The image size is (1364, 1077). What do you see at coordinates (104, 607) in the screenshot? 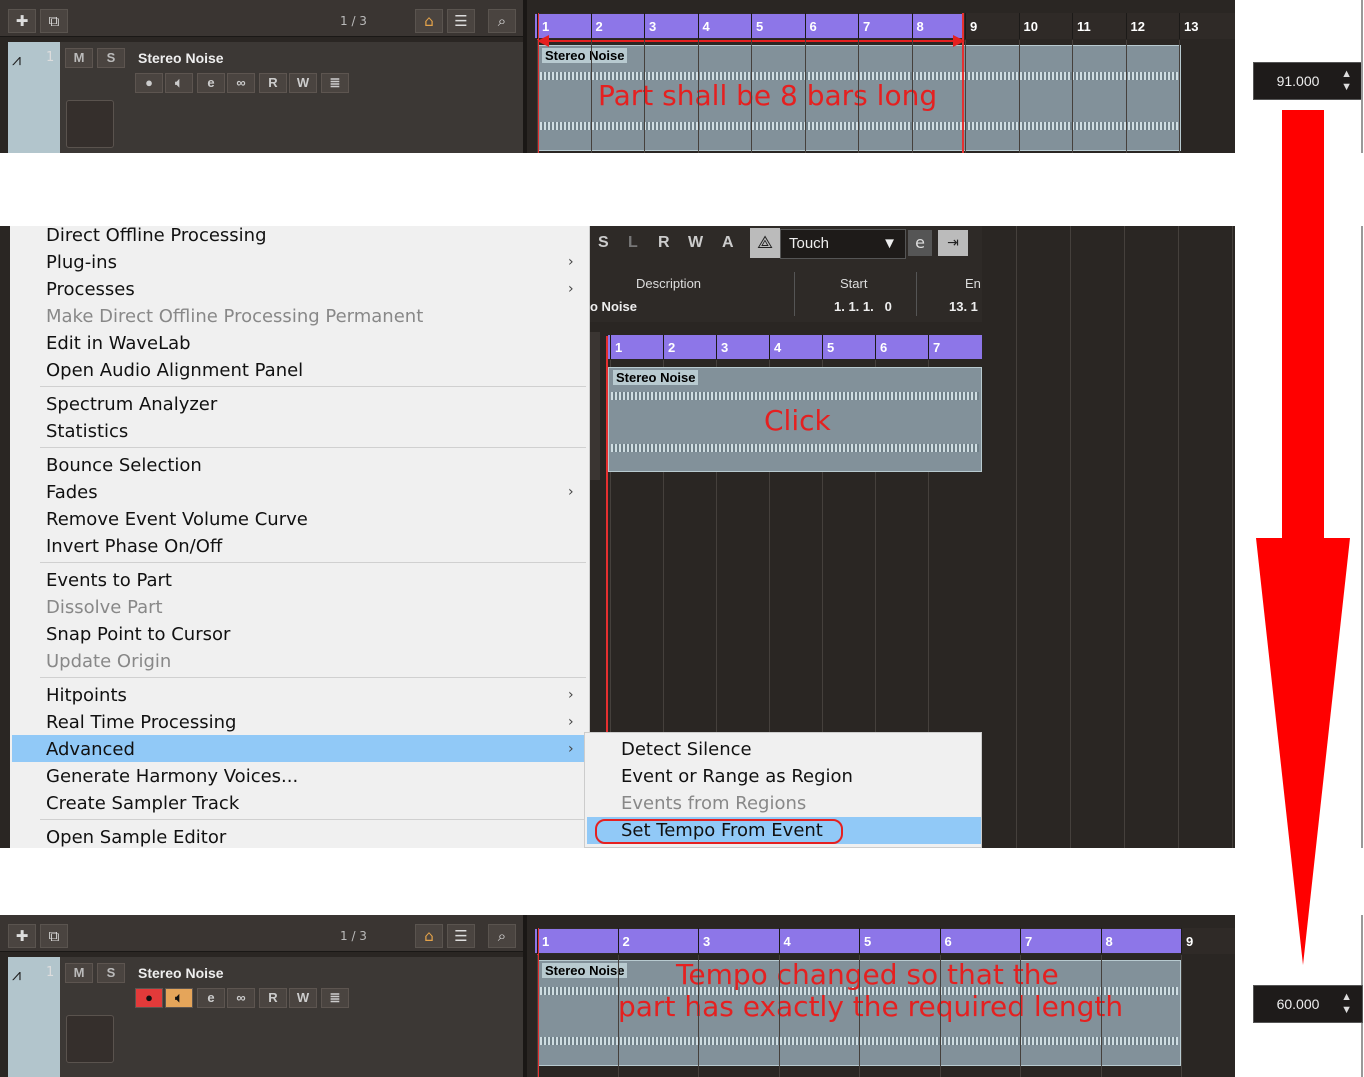
I see `menu-item-dissolve-part: Dissolve Part` at bounding box center [104, 607].